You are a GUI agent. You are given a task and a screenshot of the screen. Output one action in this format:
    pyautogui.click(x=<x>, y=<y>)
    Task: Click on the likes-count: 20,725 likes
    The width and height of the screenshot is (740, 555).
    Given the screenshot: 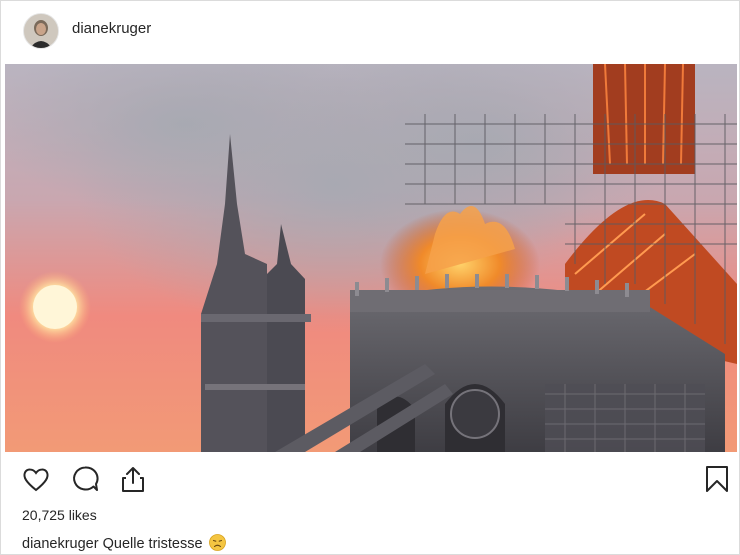 What is the action you would take?
    pyautogui.click(x=59, y=515)
    